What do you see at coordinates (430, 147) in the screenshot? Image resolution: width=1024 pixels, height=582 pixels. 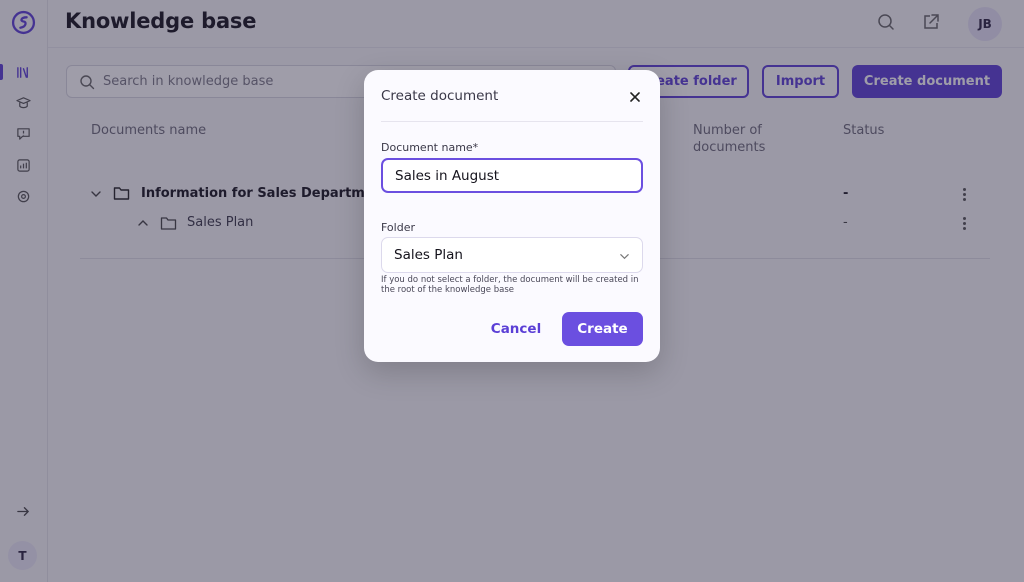 I see `document-name-label: Document name*` at bounding box center [430, 147].